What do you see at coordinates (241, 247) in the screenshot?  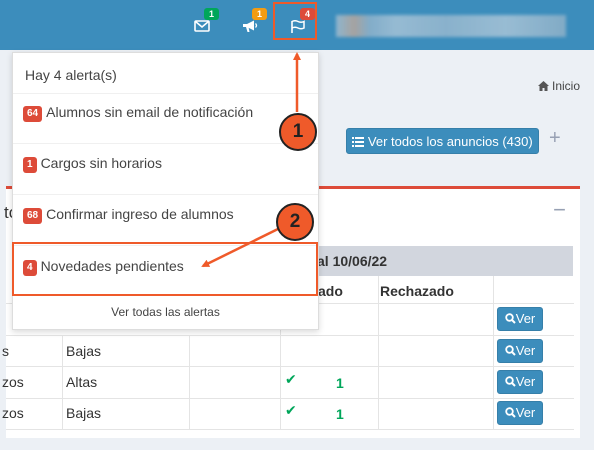 I see `arrow-to-pending-news` at bounding box center [241, 247].